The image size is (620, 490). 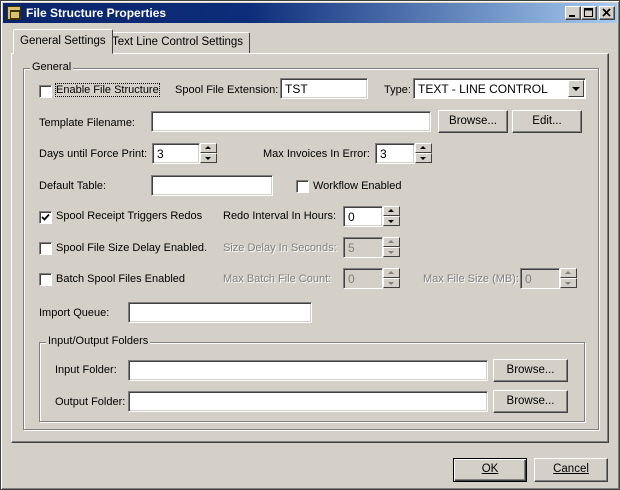 I want to click on tab-general-settings: General Settings, so click(x=63, y=41).